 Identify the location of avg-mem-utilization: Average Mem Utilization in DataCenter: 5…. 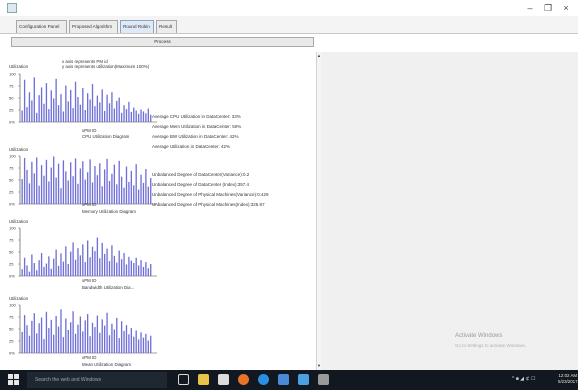
(197, 126).